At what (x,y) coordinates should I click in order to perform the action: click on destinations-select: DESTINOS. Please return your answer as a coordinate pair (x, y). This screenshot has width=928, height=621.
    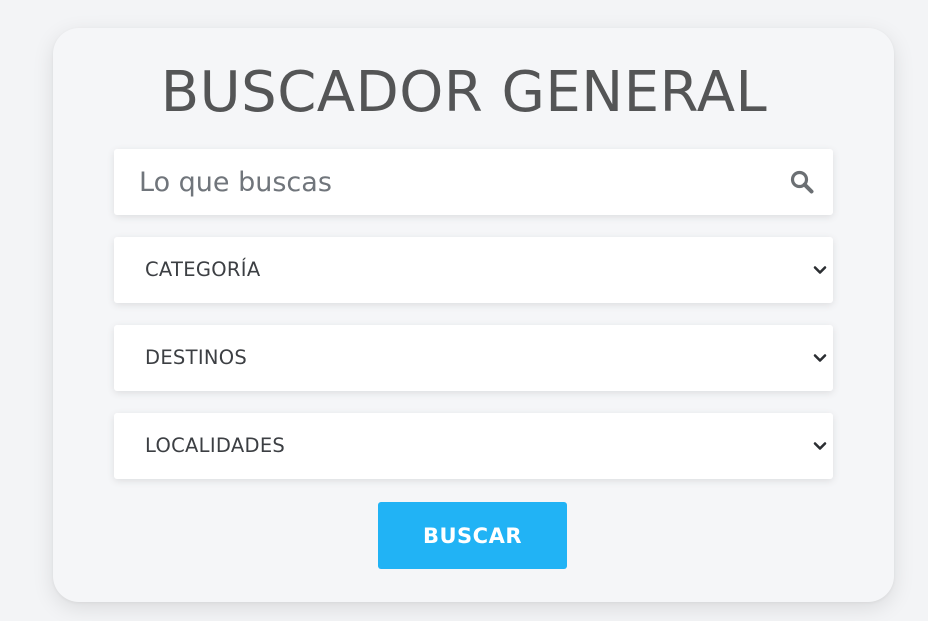
    Looking at the image, I should click on (473, 358).